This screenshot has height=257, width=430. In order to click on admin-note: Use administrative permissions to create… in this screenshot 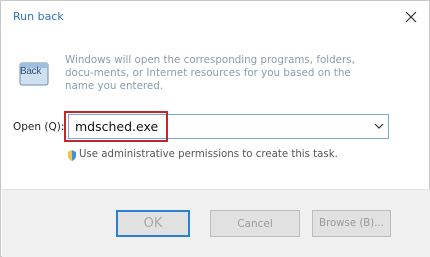, I will do `click(208, 154)`.